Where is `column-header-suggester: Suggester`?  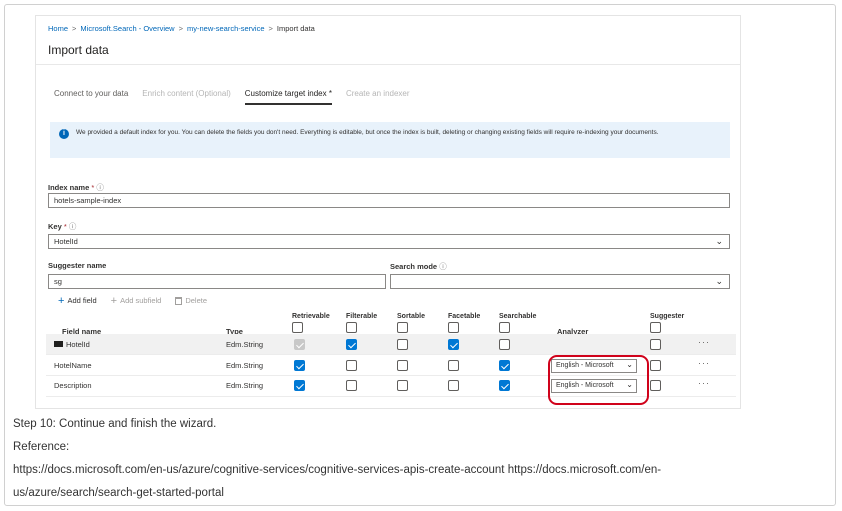
column-header-suggester: Suggester is located at coordinates (667, 316).